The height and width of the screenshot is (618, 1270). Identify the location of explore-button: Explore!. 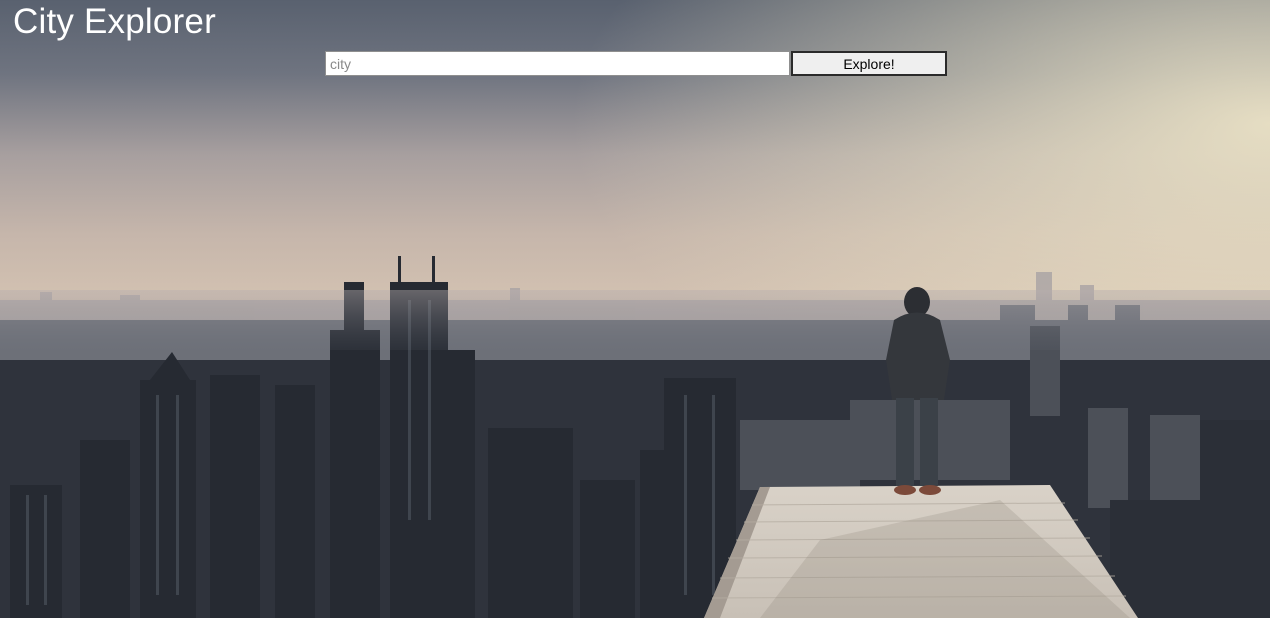
(869, 63).